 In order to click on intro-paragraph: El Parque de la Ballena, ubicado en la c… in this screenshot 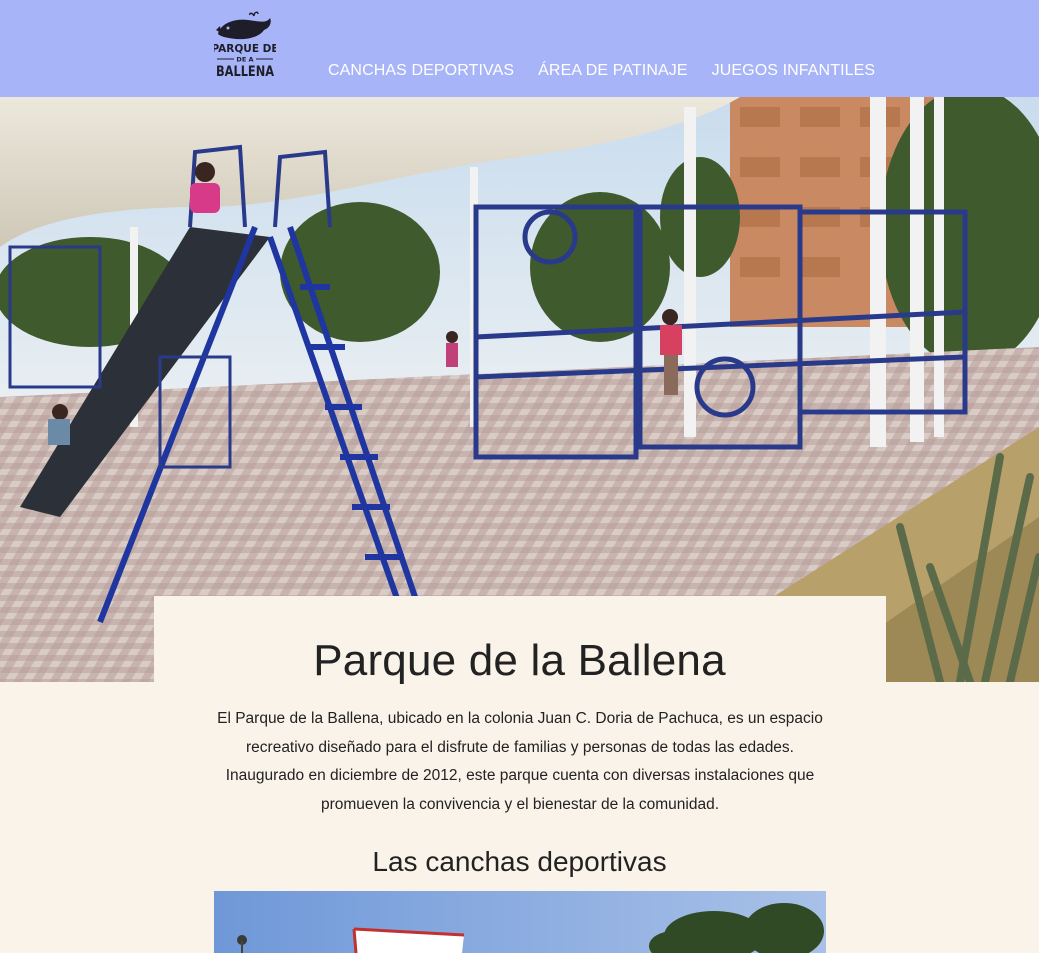, I will do `click(520, 761)`.